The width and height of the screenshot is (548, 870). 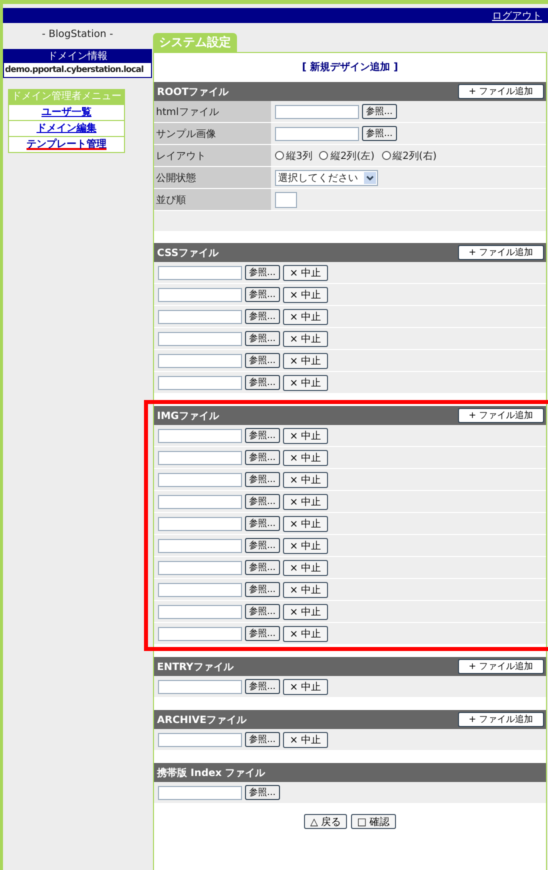 What do you see at coordinates (299, 156) in the screenshot?
I see `radio-label: 縦3列` at bounding box center [299, 156].